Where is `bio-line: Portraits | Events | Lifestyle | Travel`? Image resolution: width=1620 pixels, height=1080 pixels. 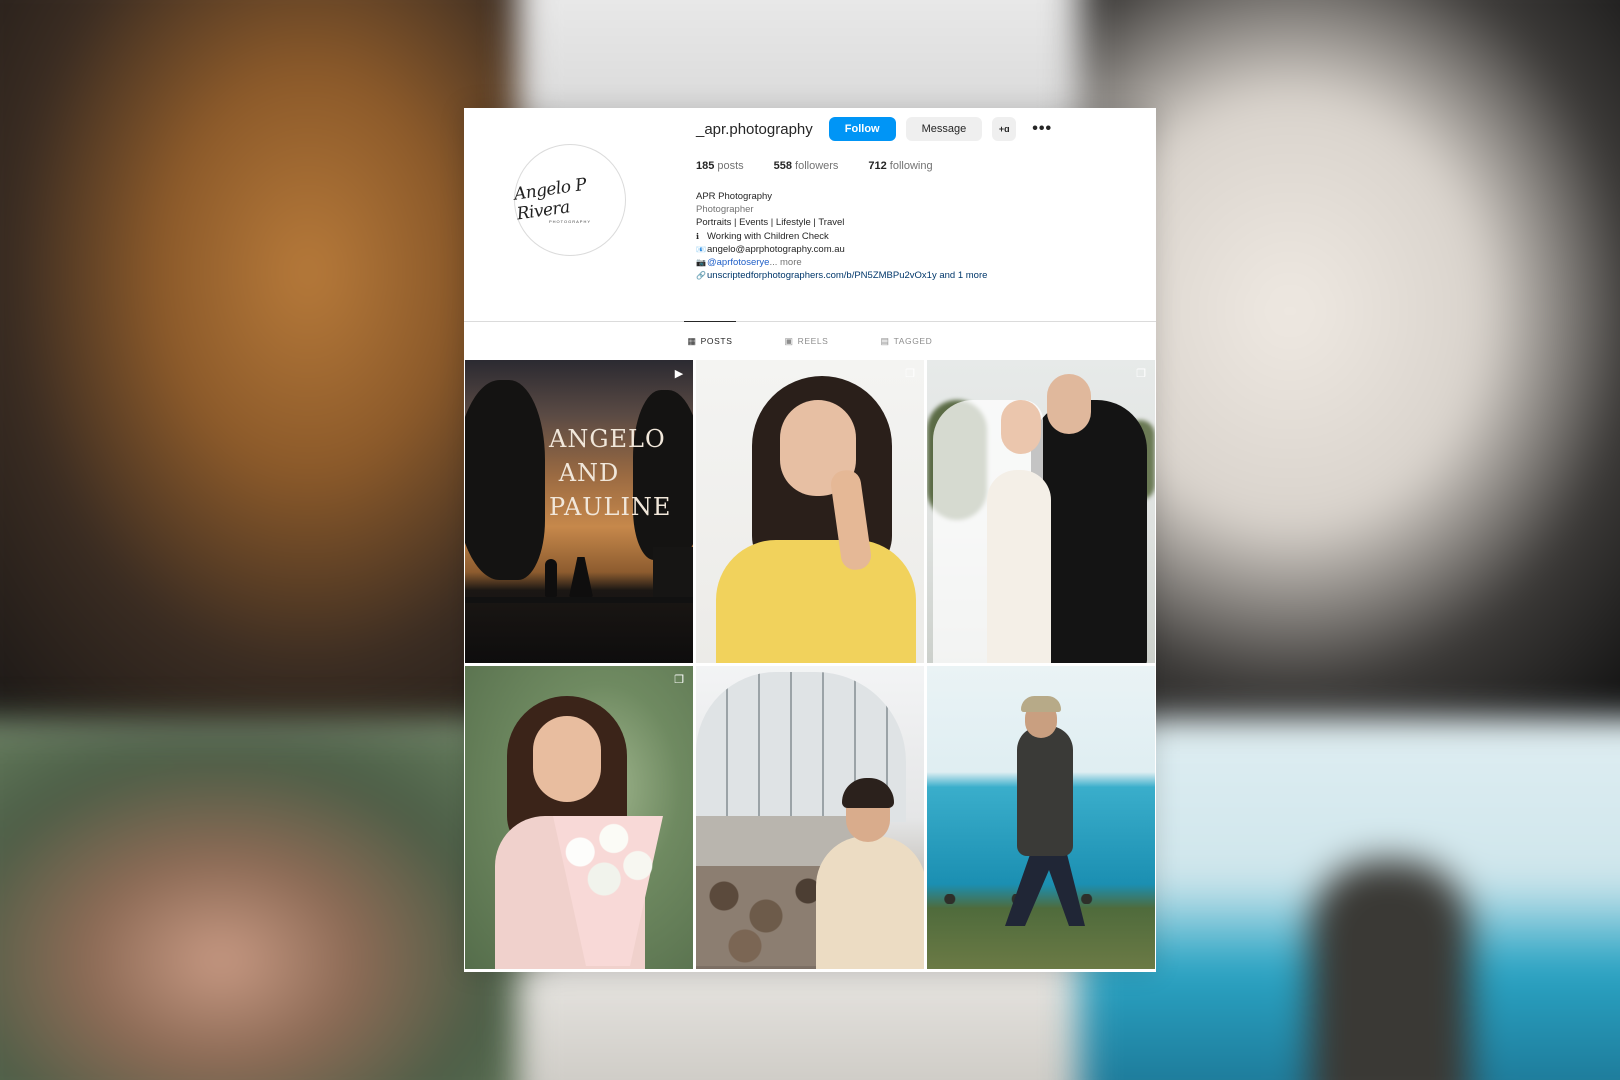 bio-line: Portraits | Events | Lifestyle | Travel is located at coordinates (770, 223).